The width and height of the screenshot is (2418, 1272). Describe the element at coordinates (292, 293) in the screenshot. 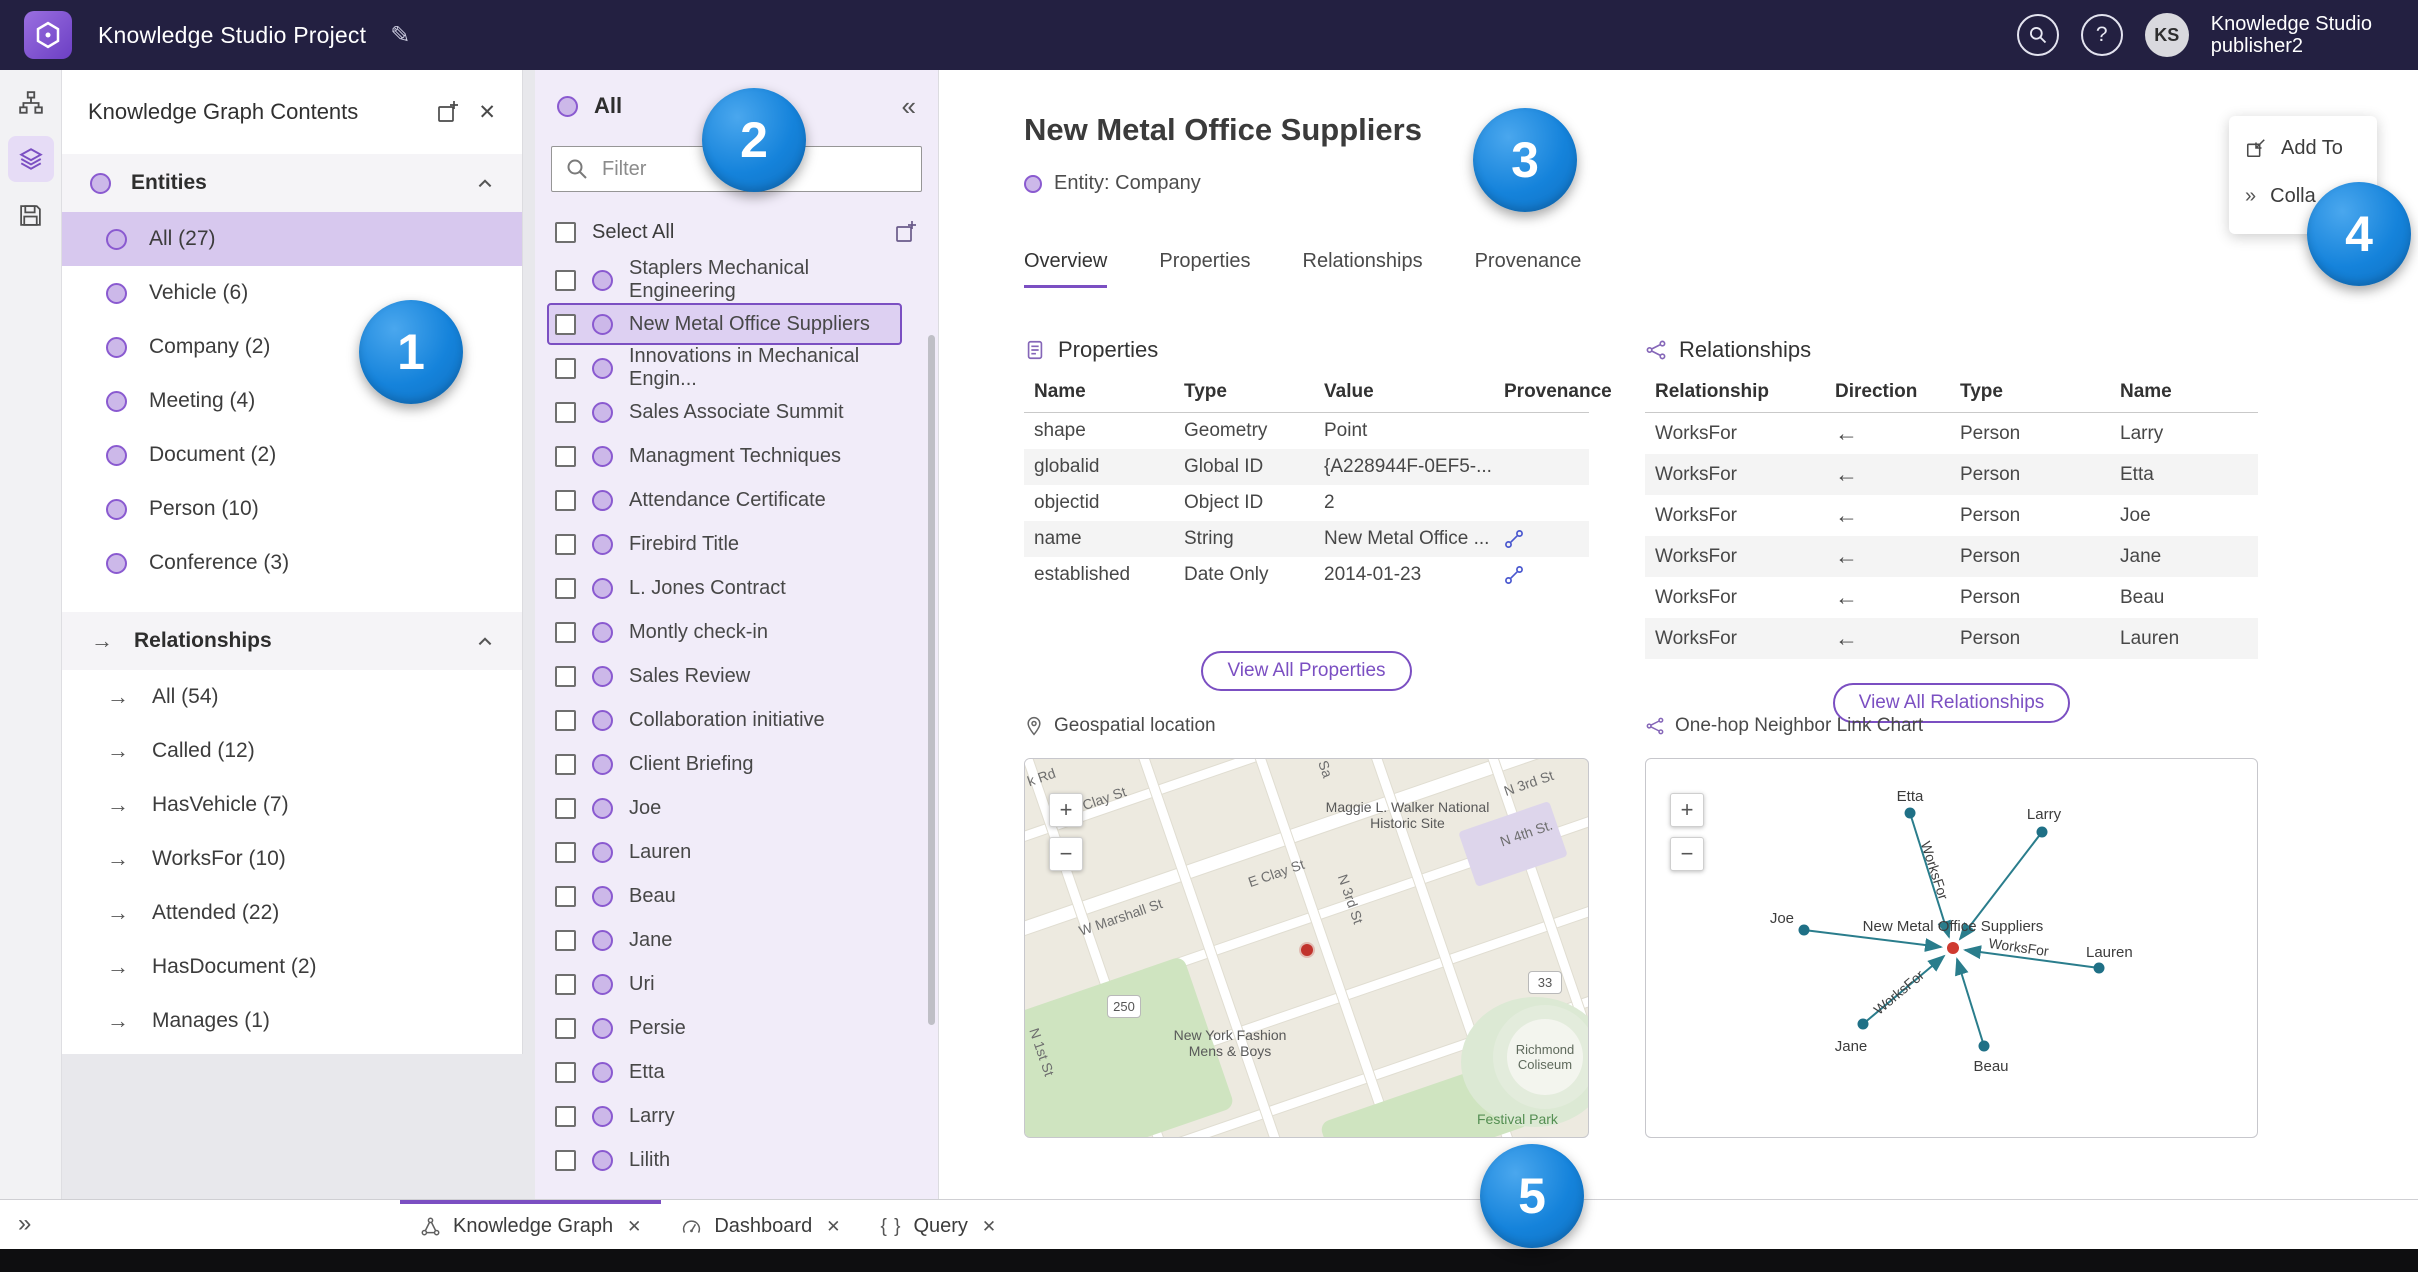

I see `entities-item-vehicle: Vehicle (6)` at that location.